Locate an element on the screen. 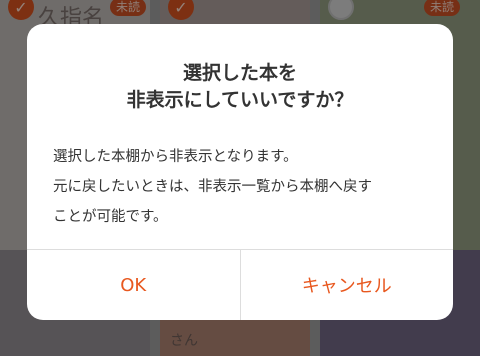  cancel-button: キャンセル is located at coordinates (346, 285).